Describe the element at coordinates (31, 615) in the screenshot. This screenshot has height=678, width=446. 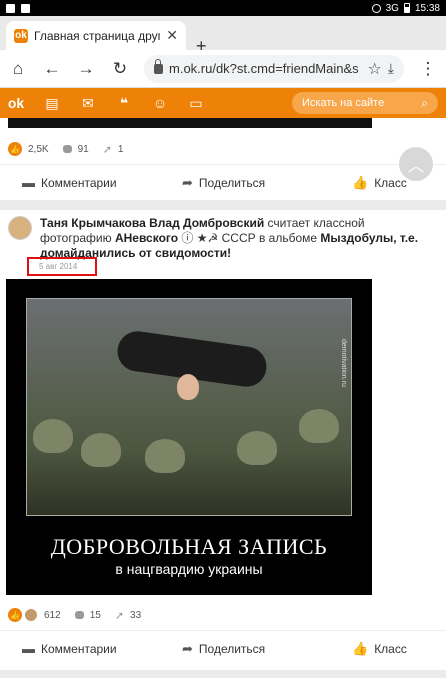
I see `liker-avatar` at that location.